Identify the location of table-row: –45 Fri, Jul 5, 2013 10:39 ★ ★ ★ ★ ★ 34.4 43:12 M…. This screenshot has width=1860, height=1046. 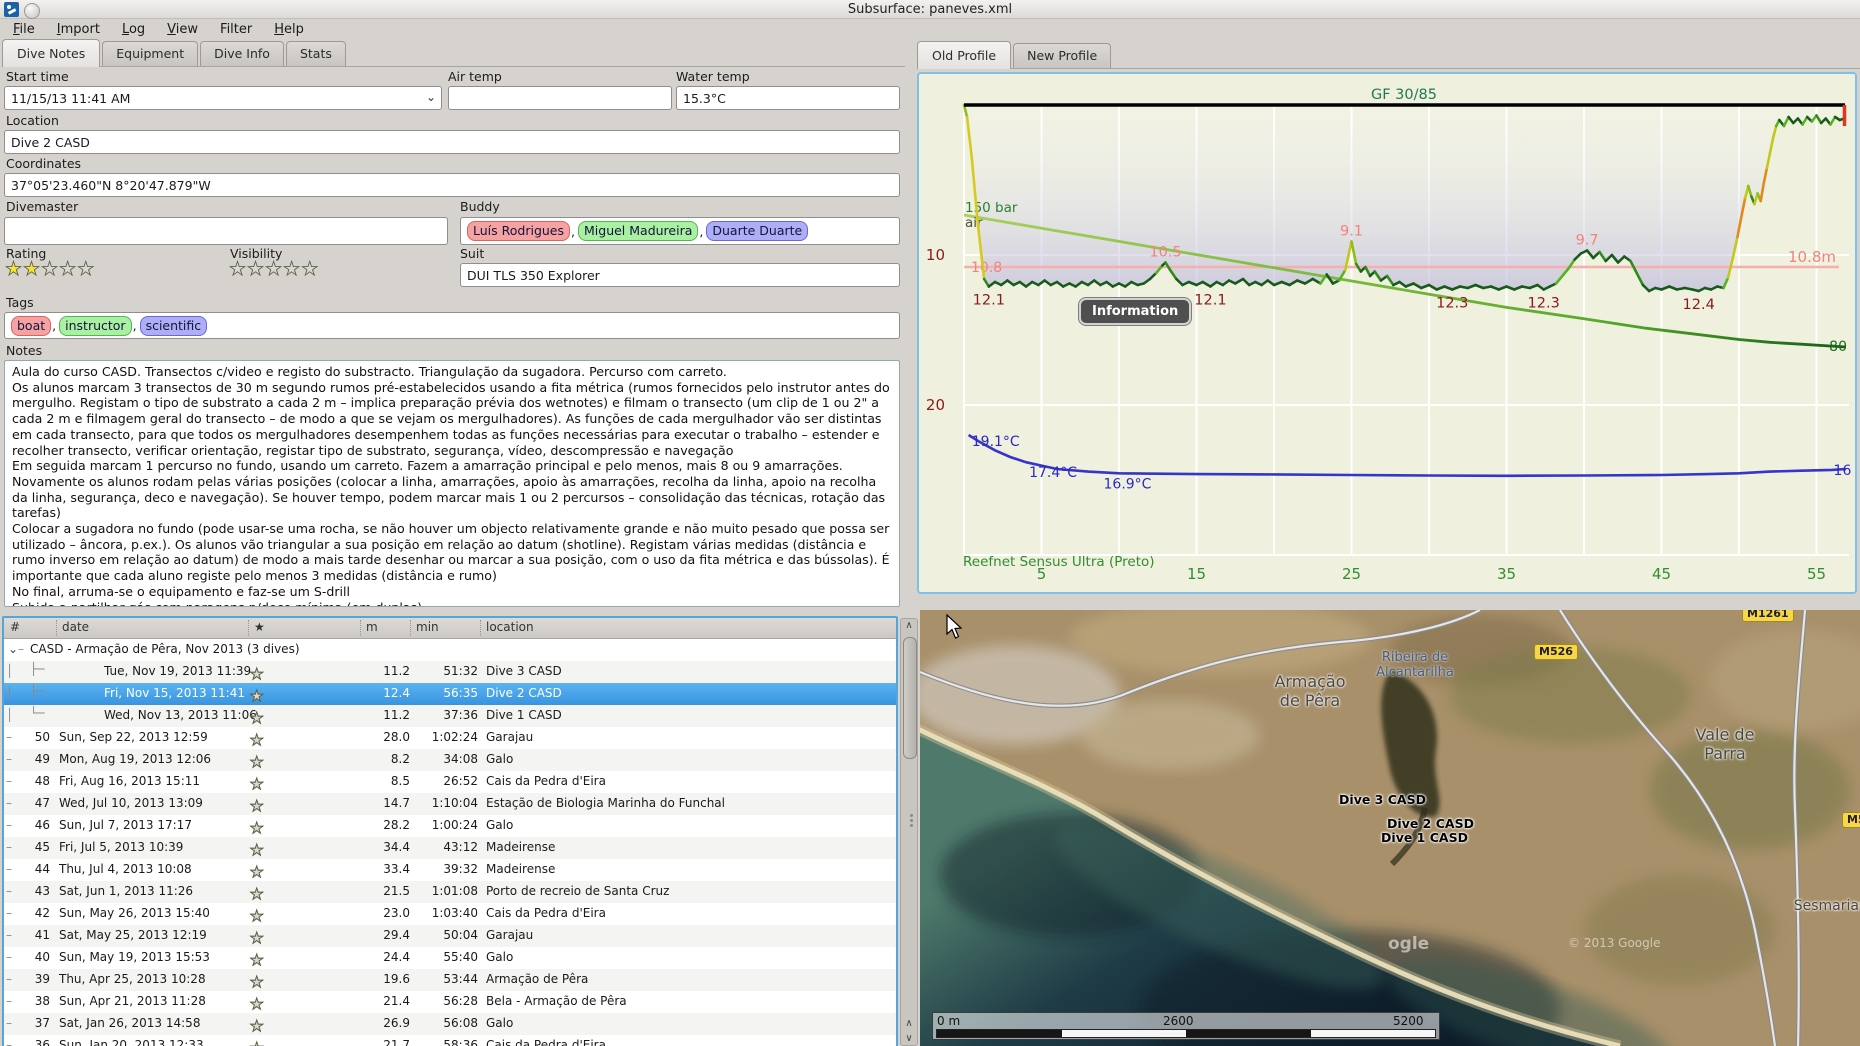
(450, 848).